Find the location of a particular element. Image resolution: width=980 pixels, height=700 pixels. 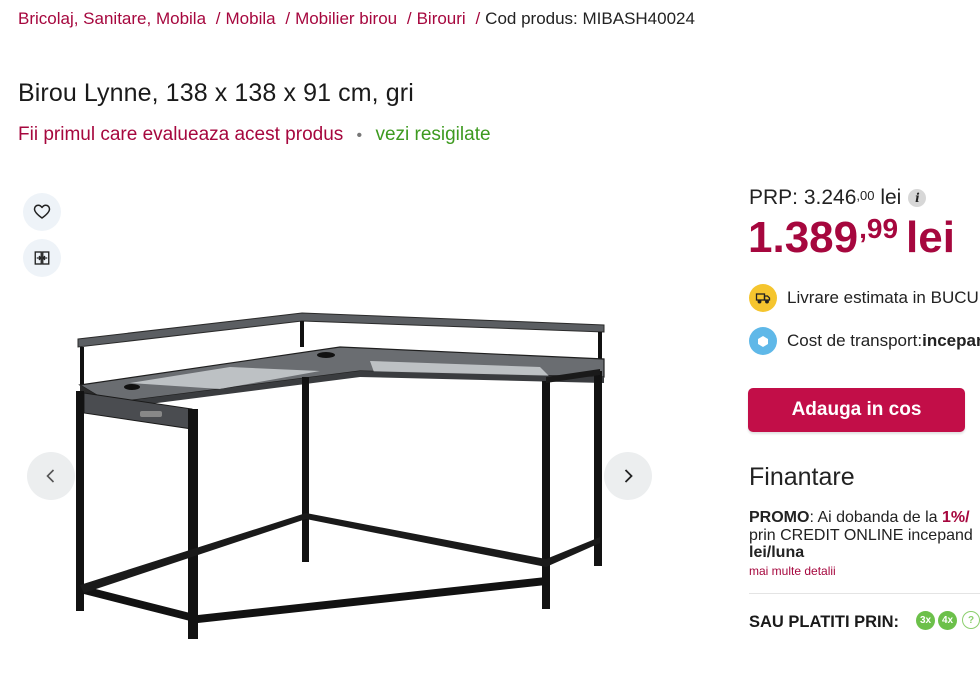

breadcrumb-link-mobilier-birou: Mobilier birou is located at coordinates (346, 18).